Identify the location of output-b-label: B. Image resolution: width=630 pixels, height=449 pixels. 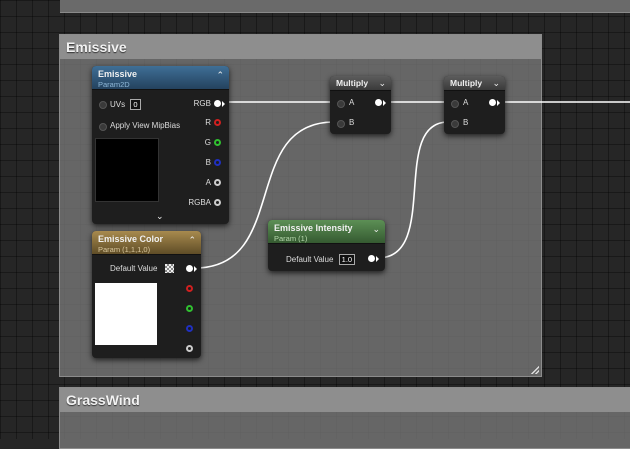
(208, 162).